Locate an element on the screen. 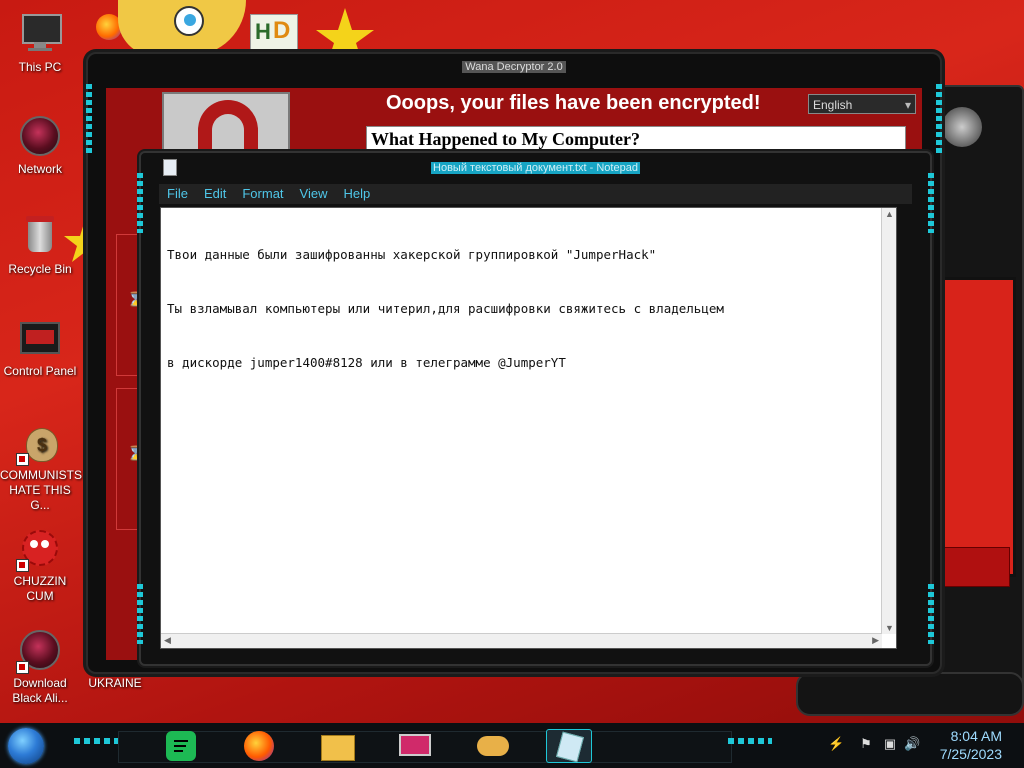  taskbar-handshake-button is located at coordinates (493, 746).